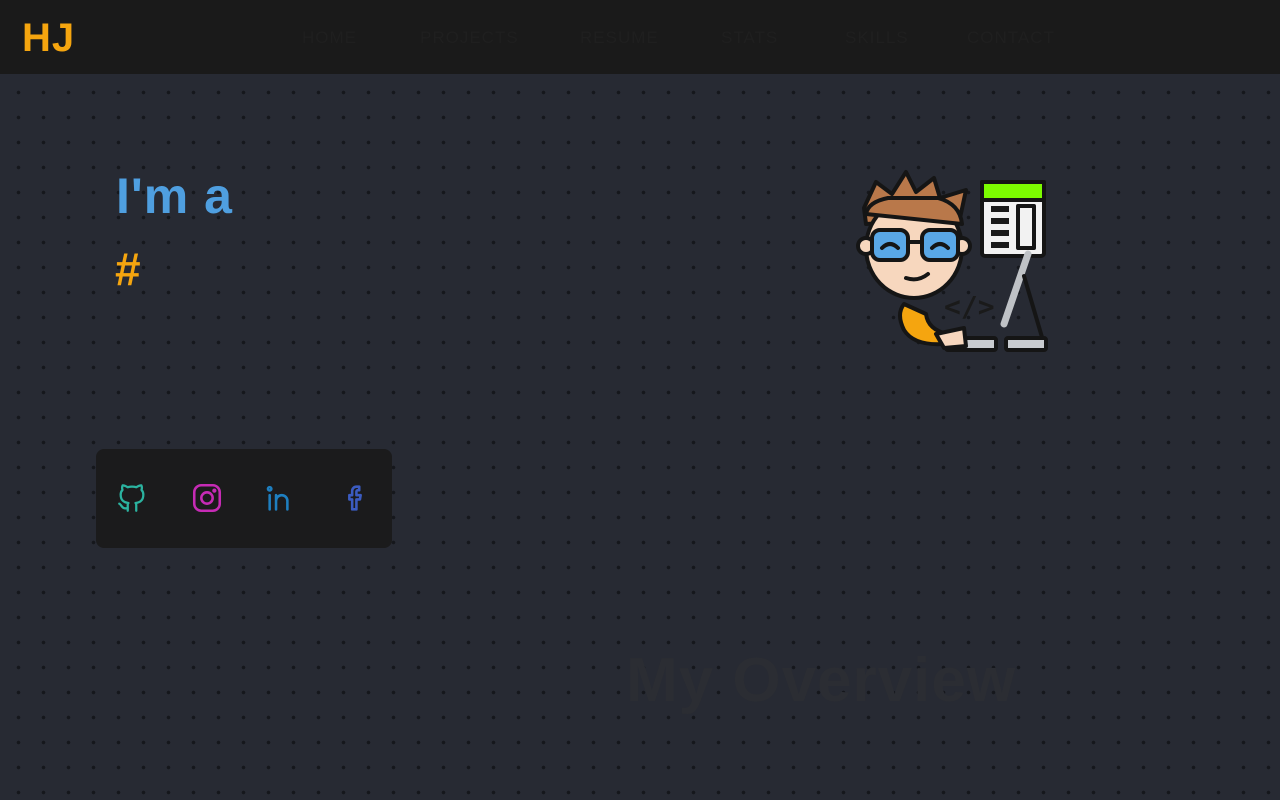 The image size is (1280, 800). I want to click on nav-item-resume: RESUME, so click(619, 38).